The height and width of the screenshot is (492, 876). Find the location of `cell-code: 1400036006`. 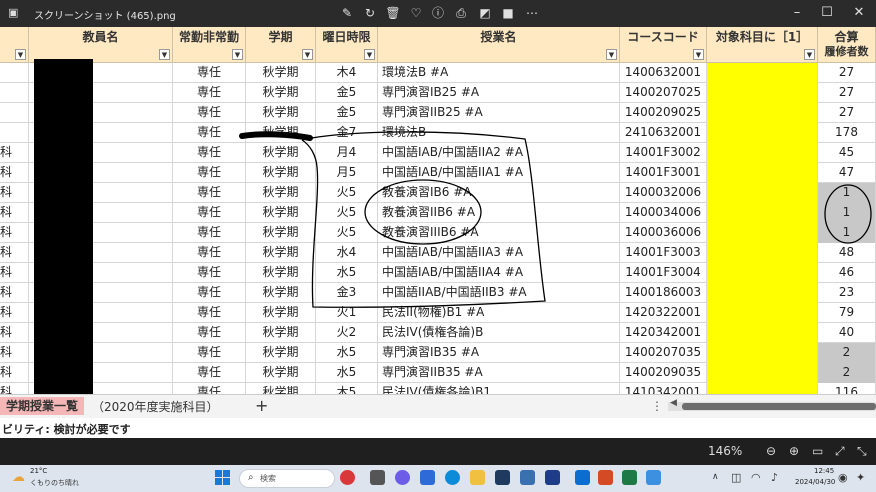

cell-code: 1400036006 is located at coordinates (663, 233).